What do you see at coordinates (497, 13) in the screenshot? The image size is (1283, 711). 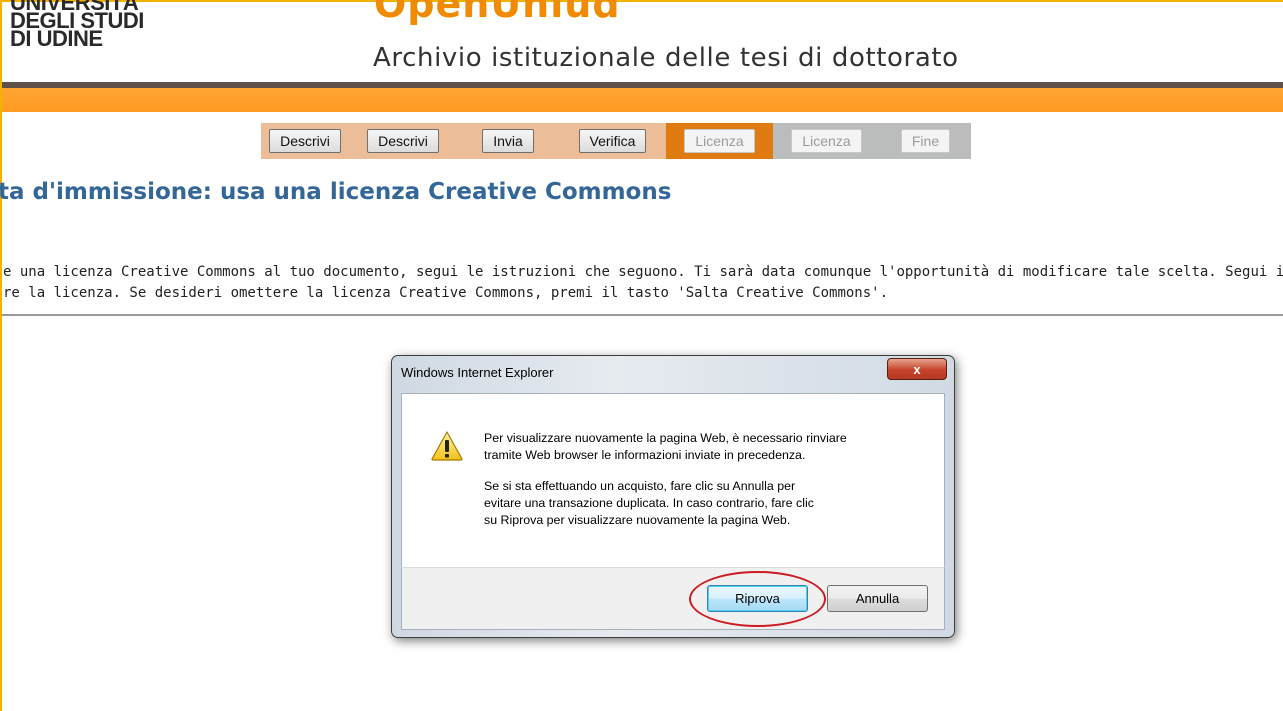 I see `brand-logo: OpenUniud` at bounding box center [497, 13].